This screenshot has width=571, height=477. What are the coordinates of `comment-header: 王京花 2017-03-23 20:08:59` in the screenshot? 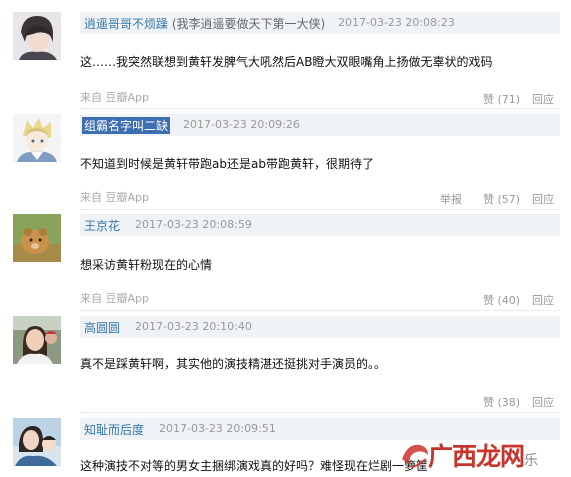 It's located at (320, 225).